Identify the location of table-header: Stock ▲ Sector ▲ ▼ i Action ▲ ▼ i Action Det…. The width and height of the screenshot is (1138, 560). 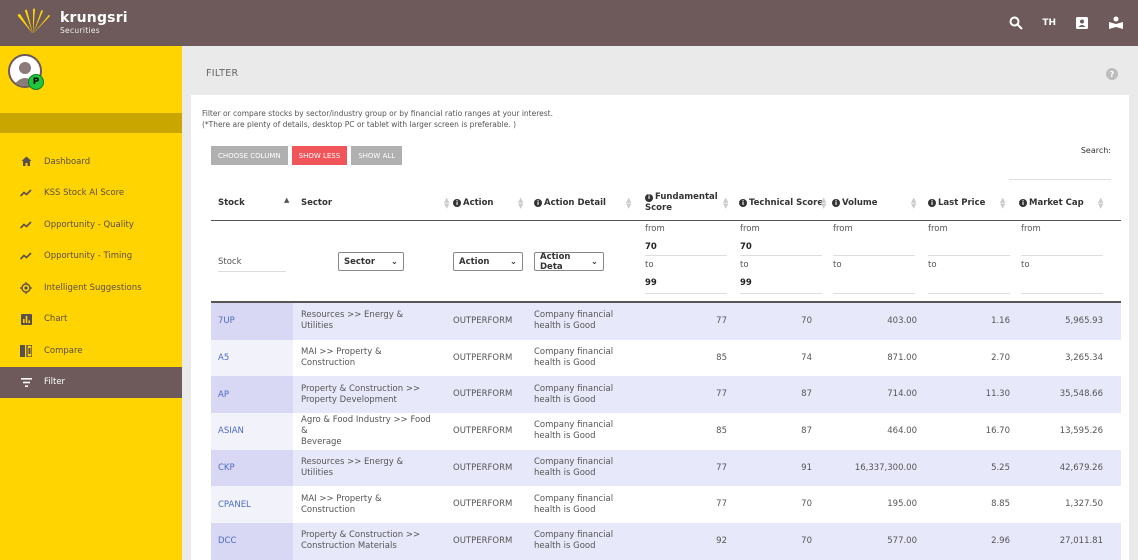
(666, 203).